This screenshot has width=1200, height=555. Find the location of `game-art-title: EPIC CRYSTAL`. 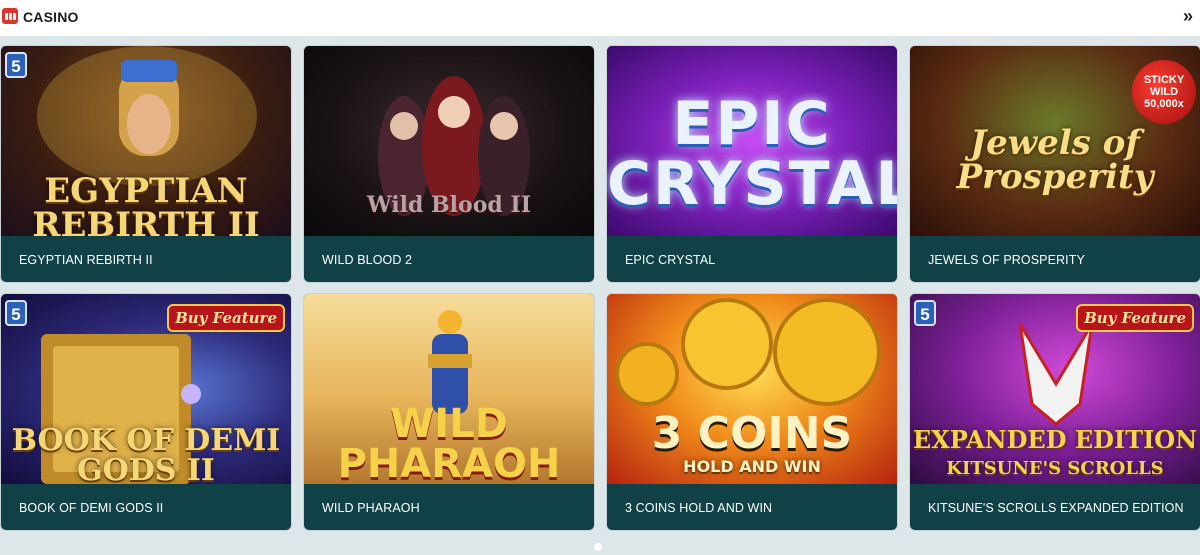

game-art-title: EPIC CRYSTAL is located at coordinates (752, 154).